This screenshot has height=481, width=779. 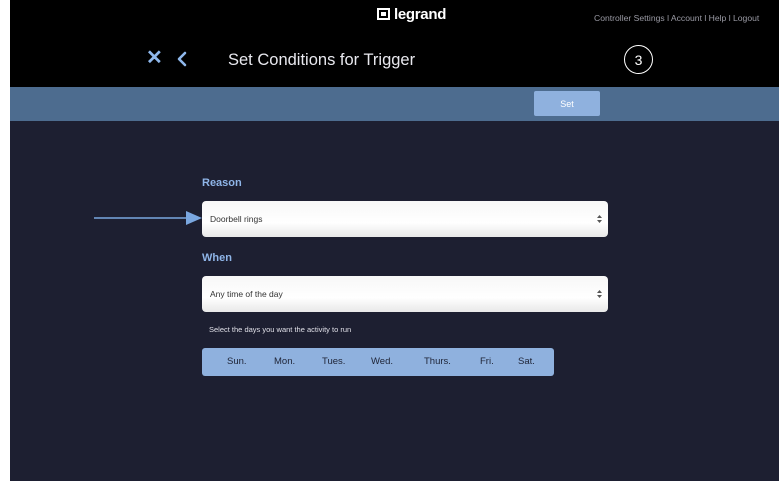 What do you see at coordinates (405, 294) in the screenshot?
I see `when-select: Any time of the day` at bounding box center [405, 294].